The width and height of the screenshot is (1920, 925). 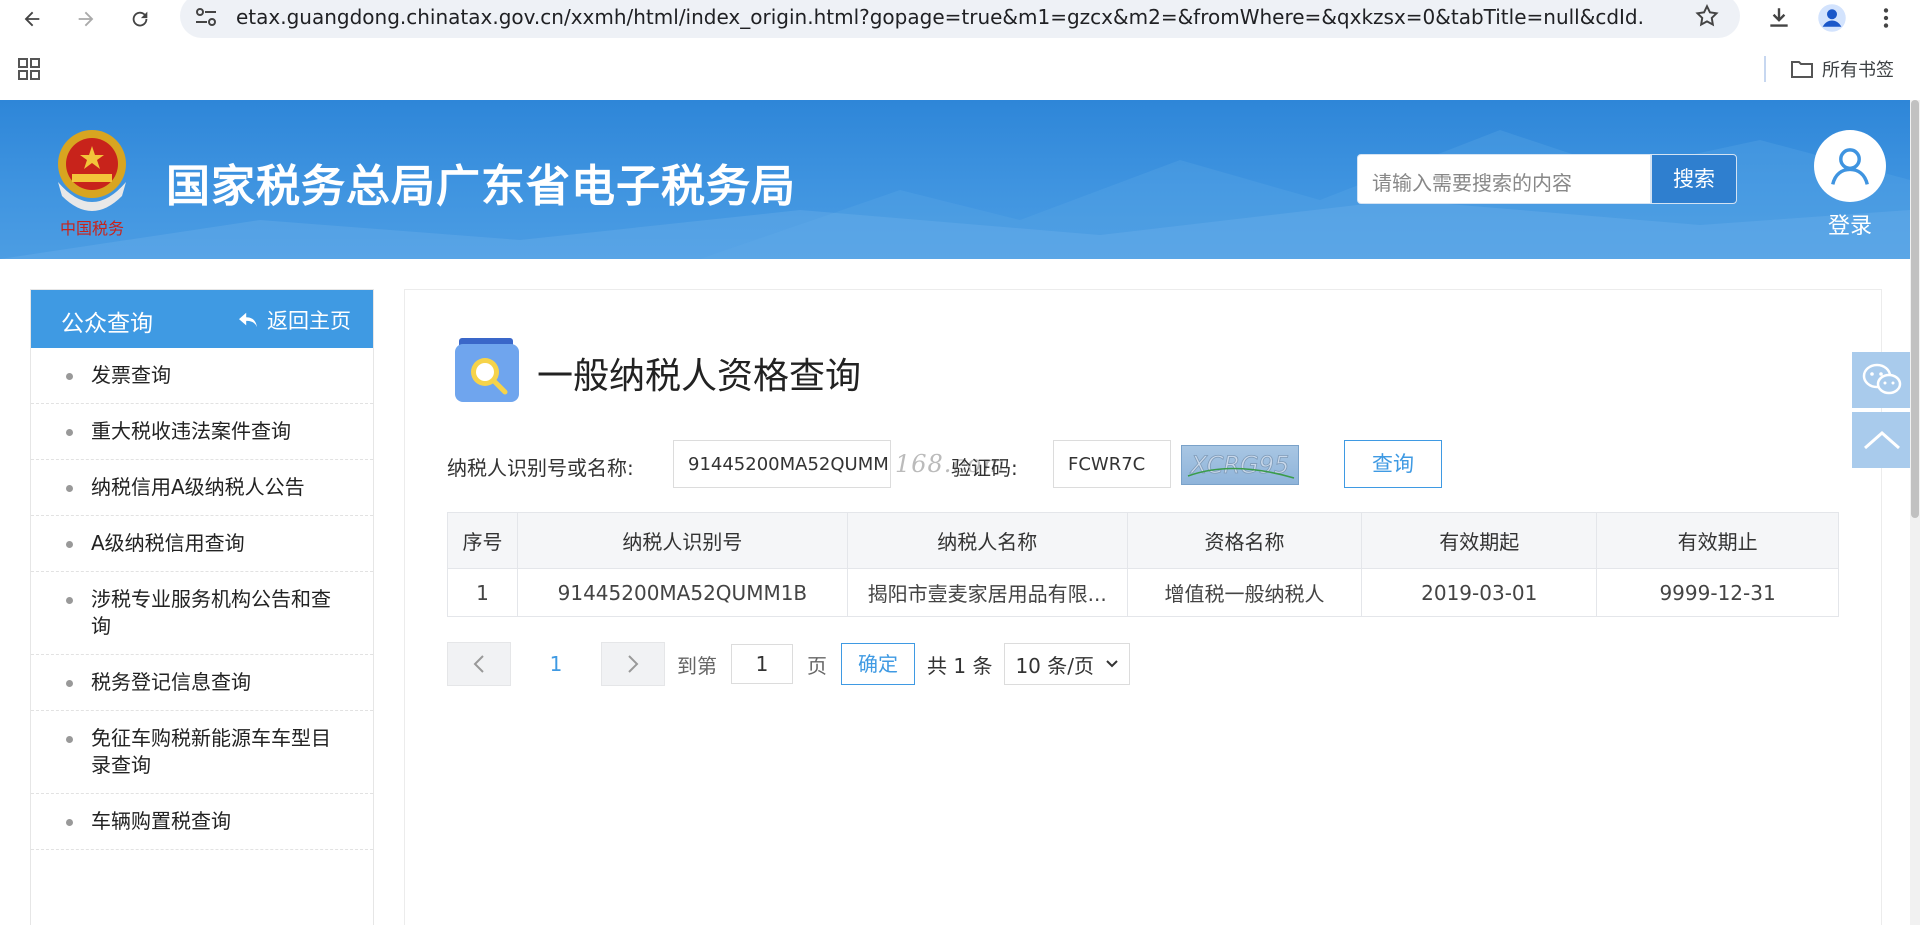 I want to click on wechat-float-button, so click(x=1881, y=380).